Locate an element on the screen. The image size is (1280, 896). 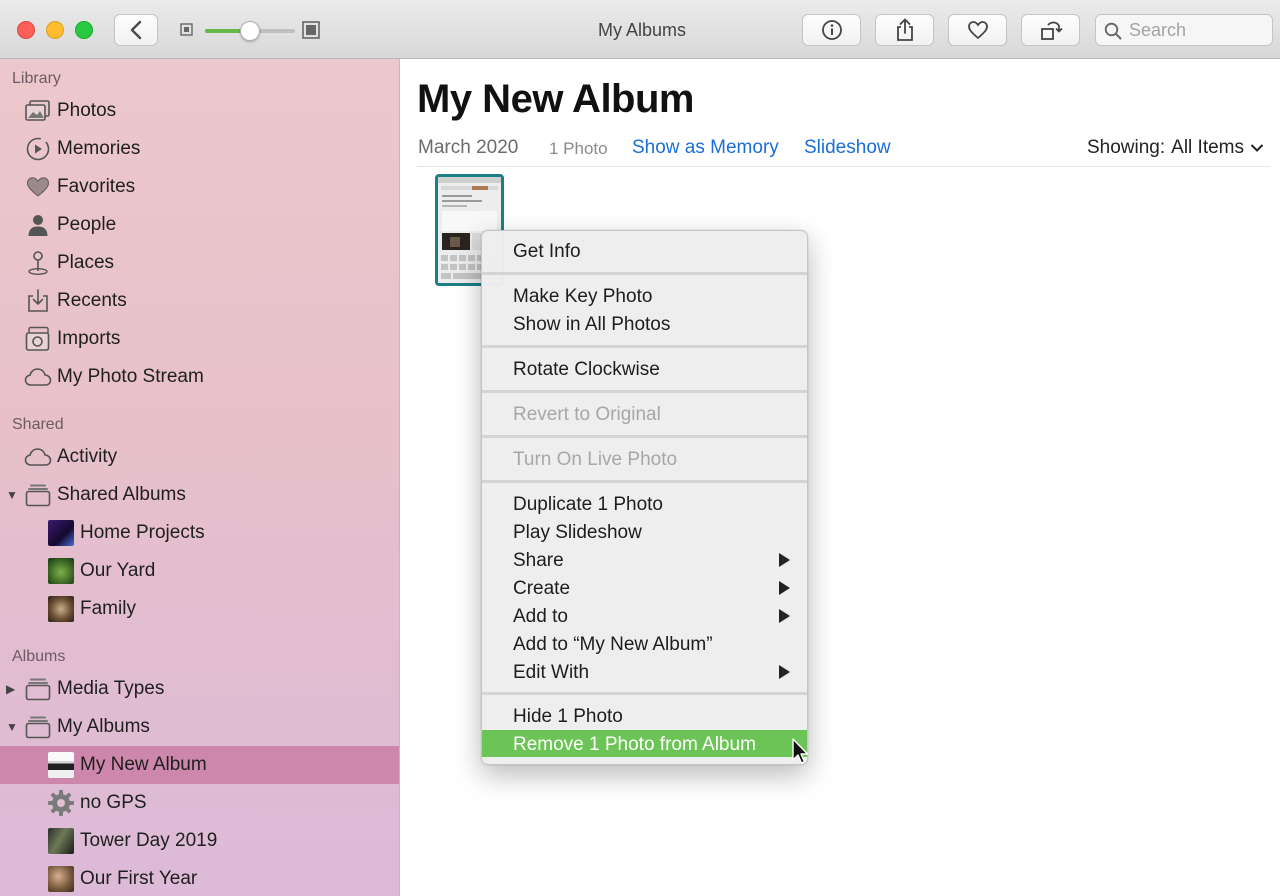
sidebar-item-tower-day-2019: Tower Day 2019 is located at coordinates (199, 841).